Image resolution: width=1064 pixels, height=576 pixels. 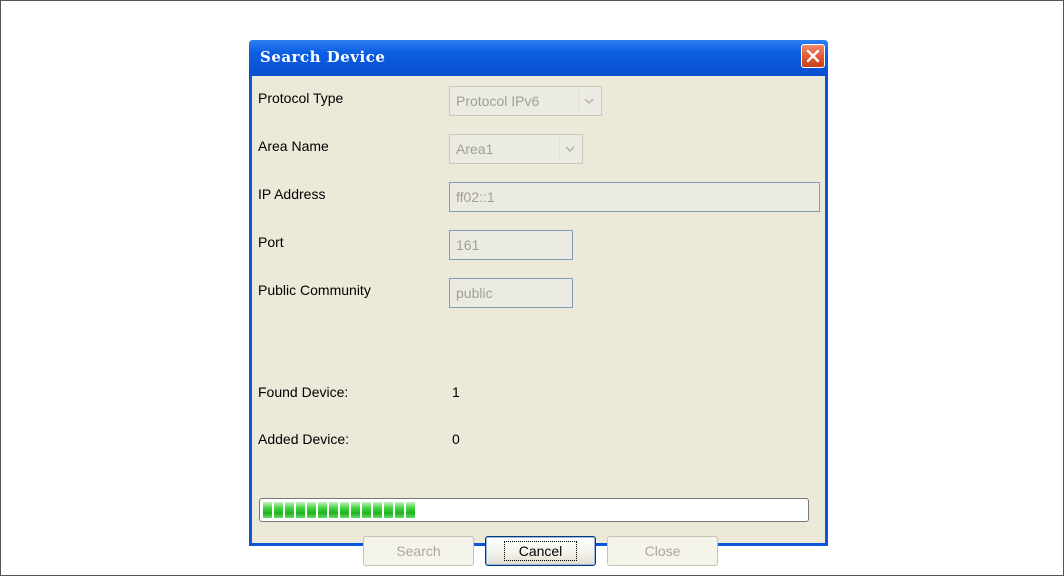 What do you see at coordinates (303, 392) in the screenshot?
I see `found-device-label: Found Device:` at bounding box center [303, 392].